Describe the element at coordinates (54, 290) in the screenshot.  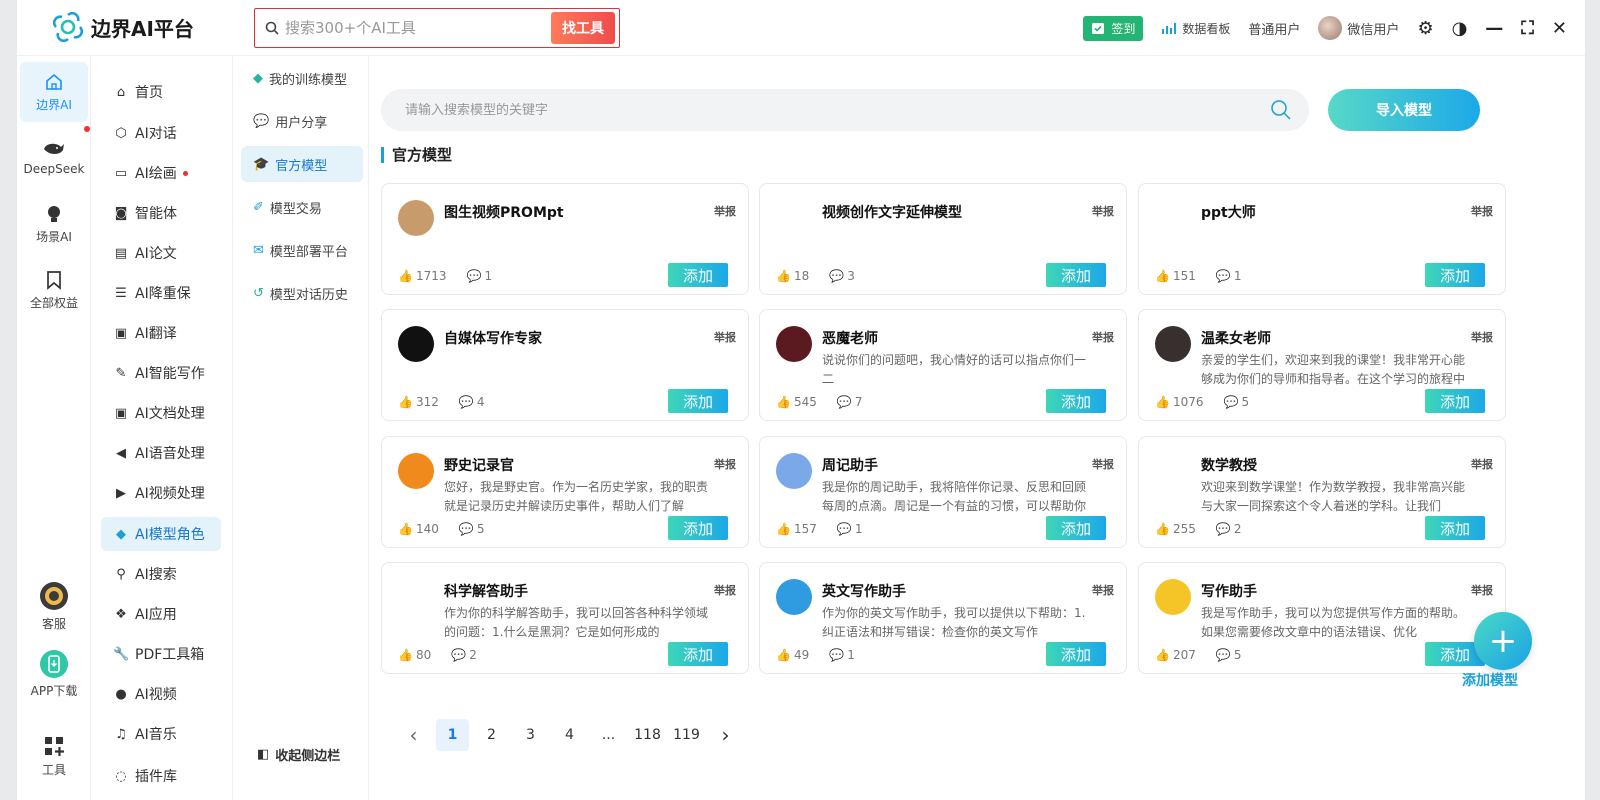
I see `rail-item-benefits: 全部权益` at that location.